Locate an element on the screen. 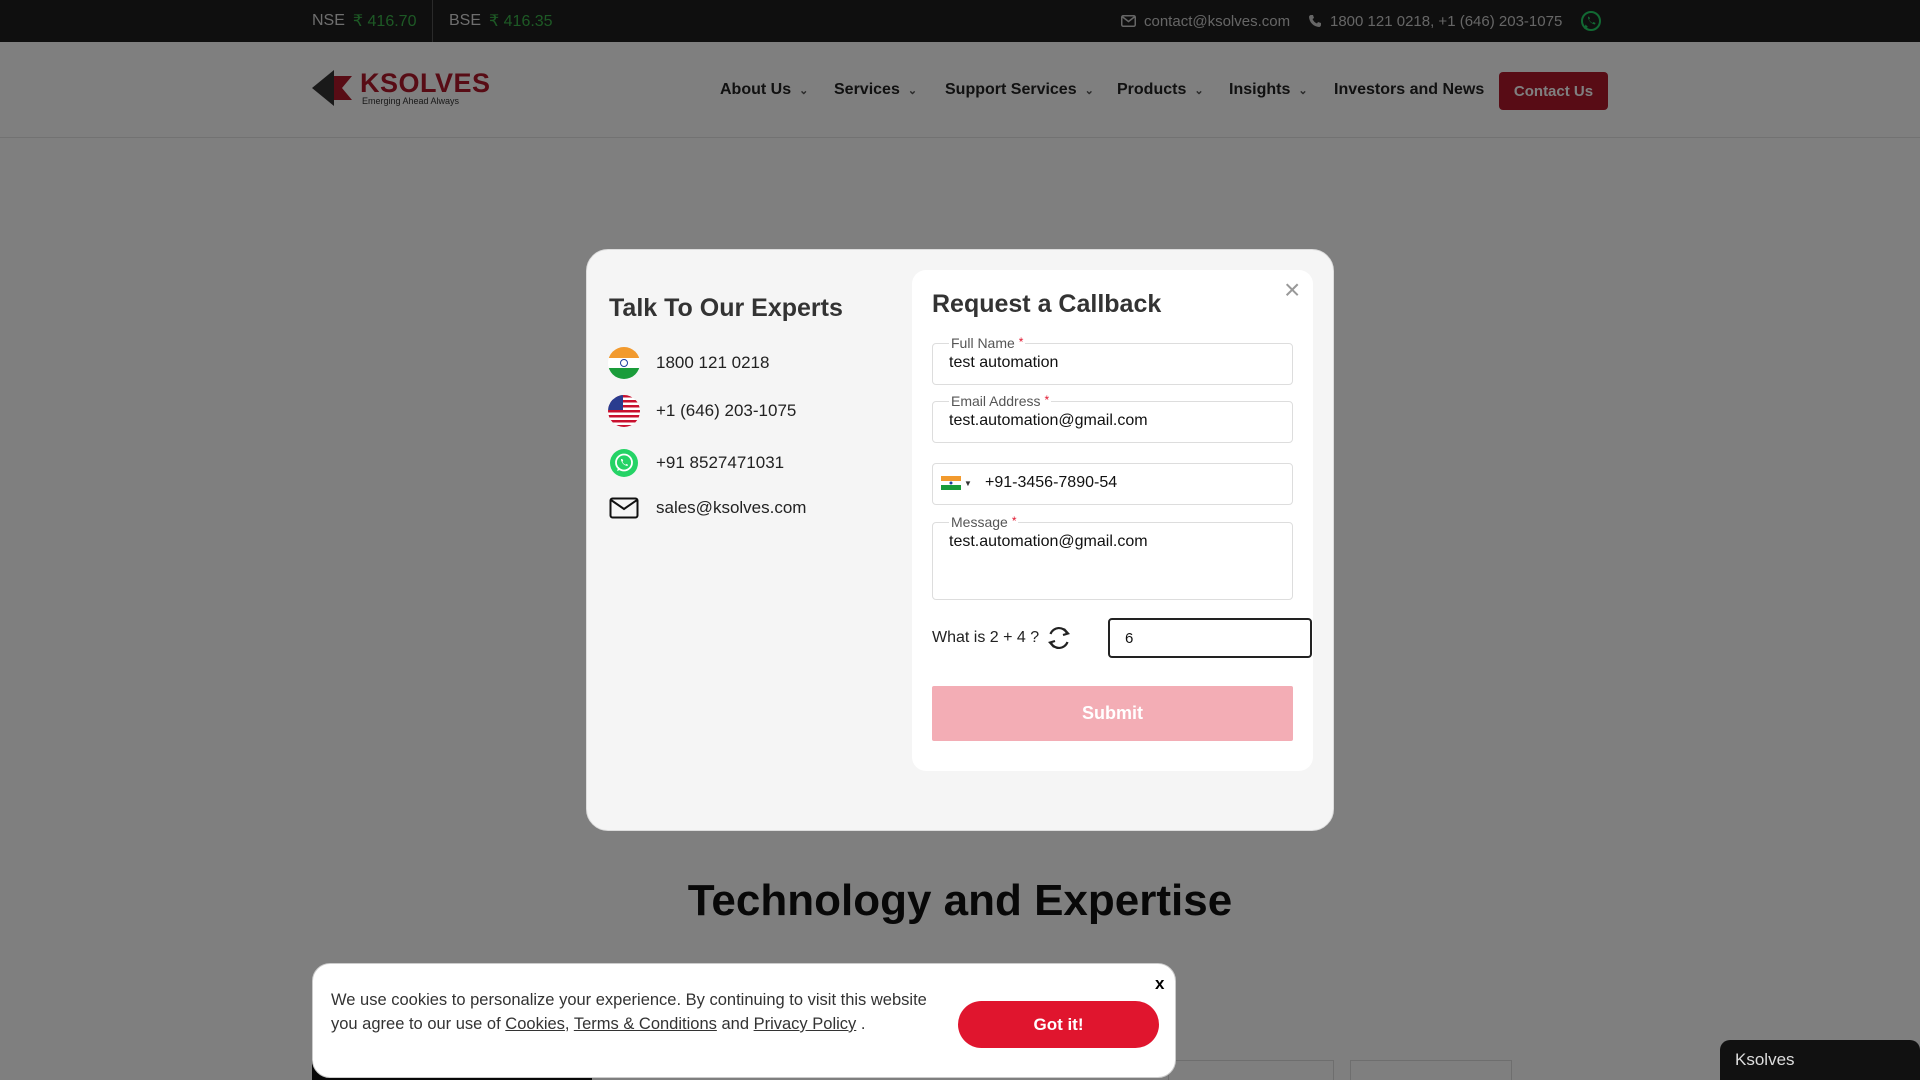 Image resolution: width=1920 pixels, height=1080 pixels. expert-text: +91 8527471031 is located at coordinates (720, 462).